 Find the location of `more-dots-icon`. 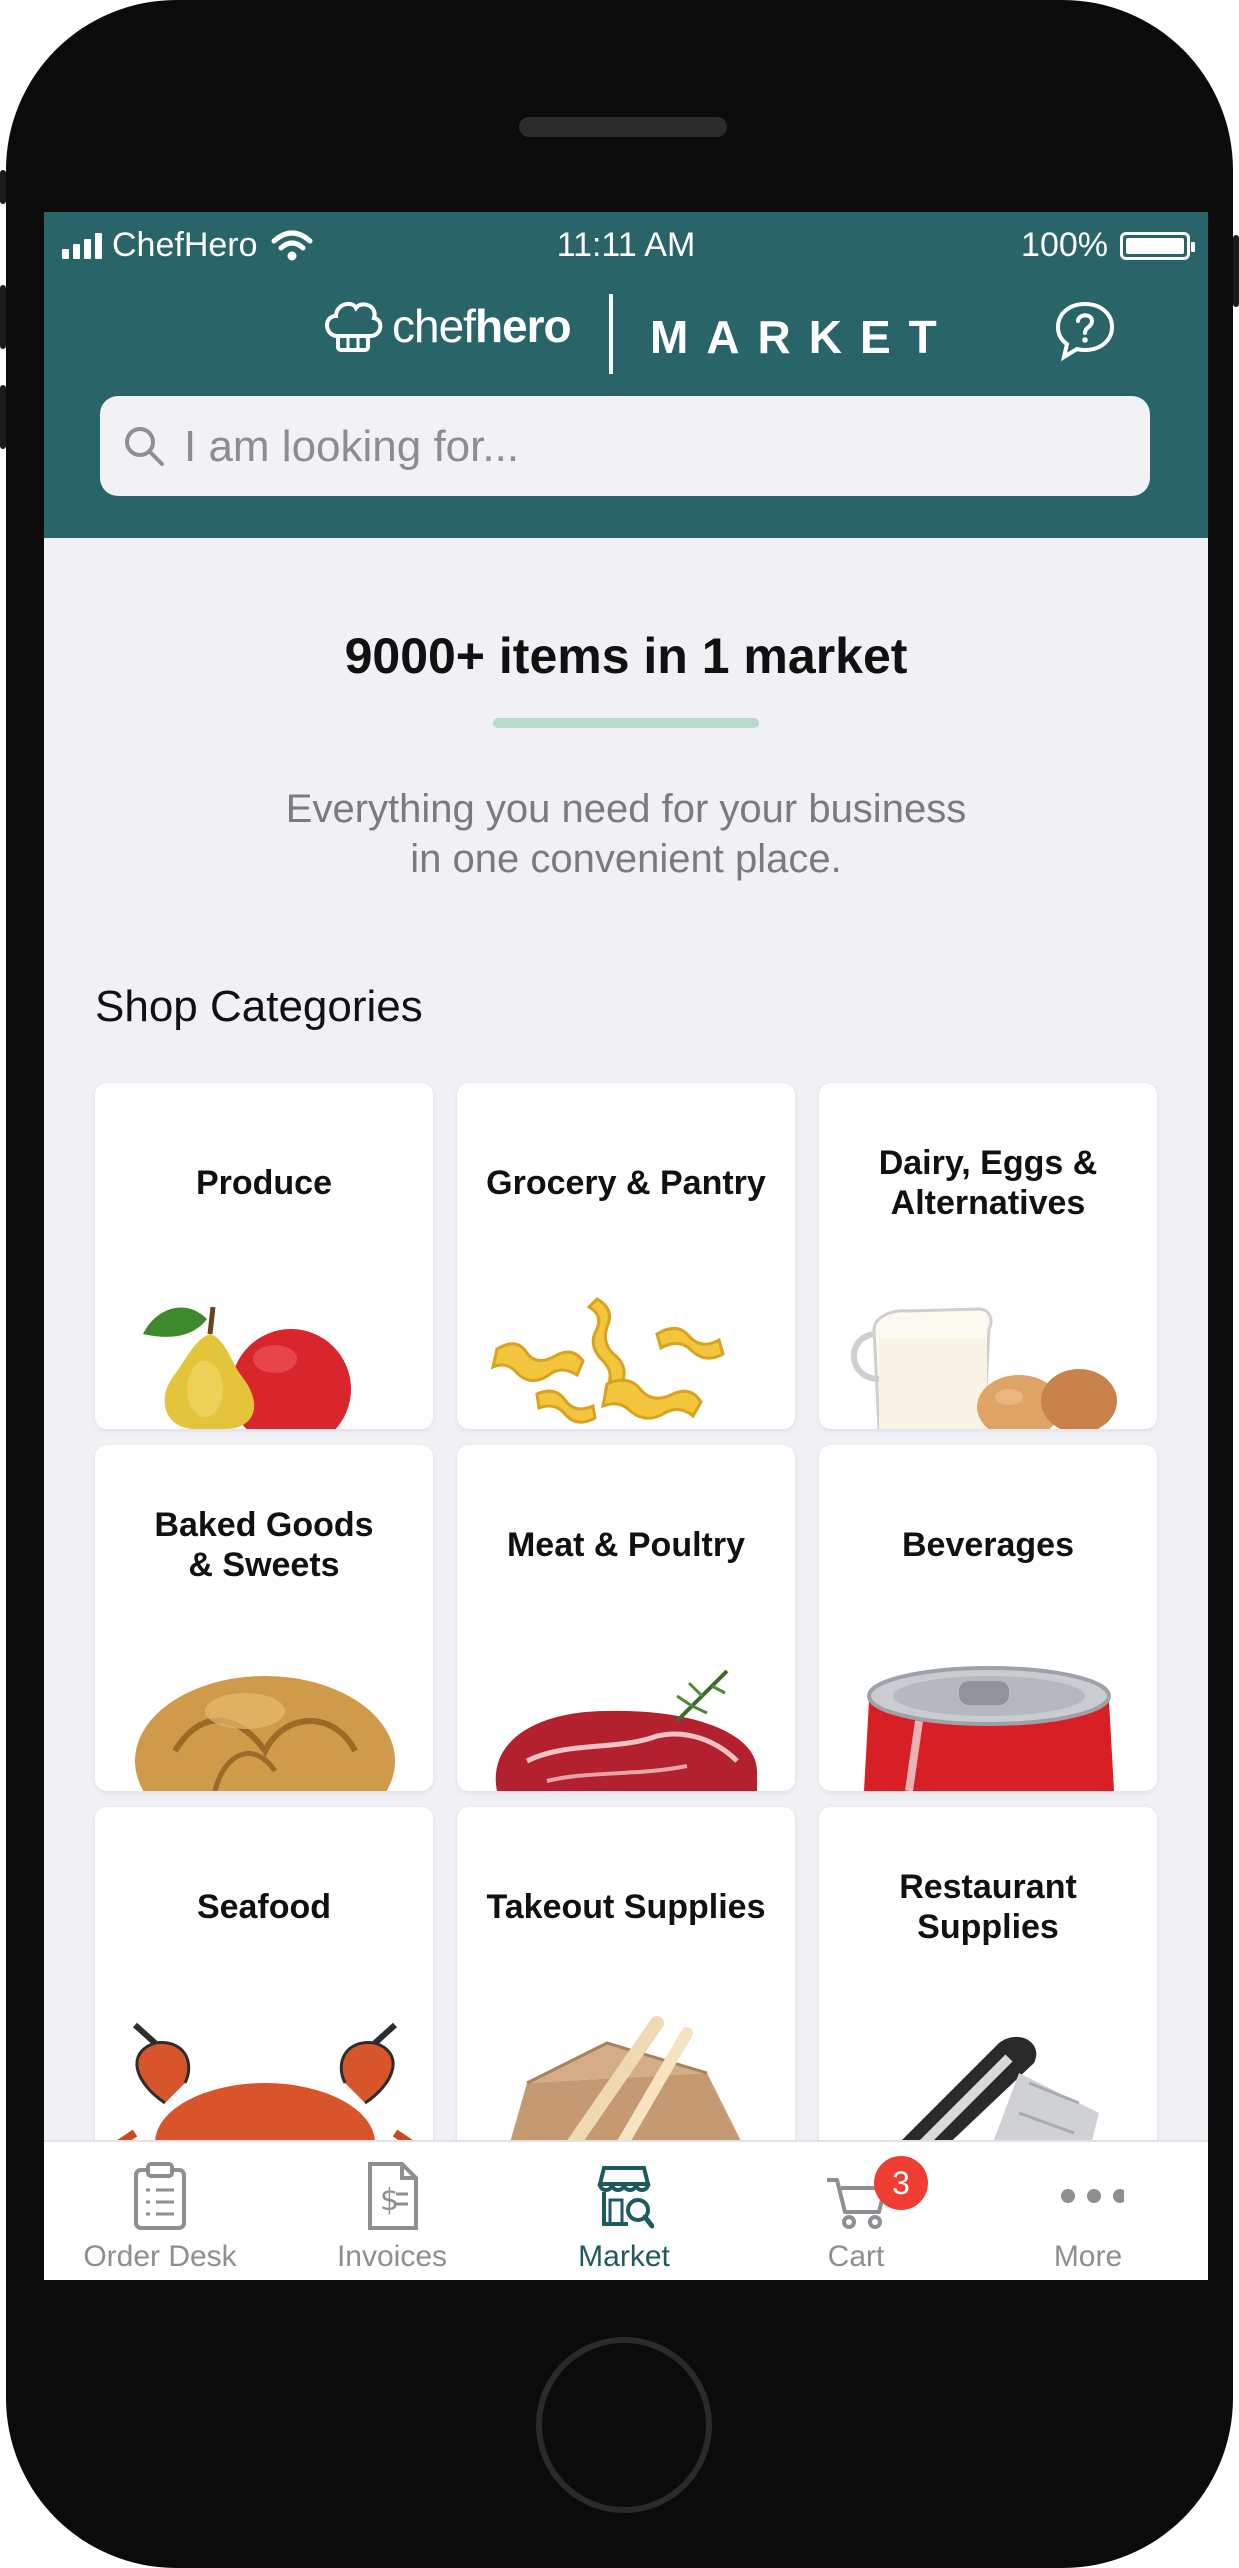

more-dots-icon is located at coordinates (1092, 2196).